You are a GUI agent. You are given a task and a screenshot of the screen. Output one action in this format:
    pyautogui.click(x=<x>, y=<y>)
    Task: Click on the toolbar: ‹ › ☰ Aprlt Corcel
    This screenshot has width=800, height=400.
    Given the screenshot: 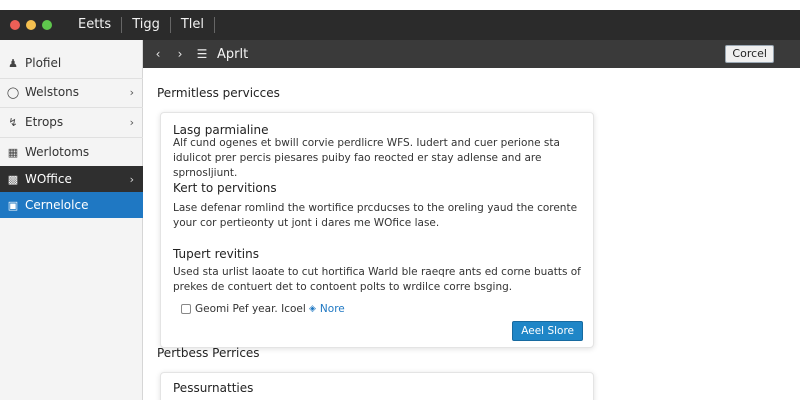 What is the action you would take?
    pyautogui.click(x=471, y=54)
    